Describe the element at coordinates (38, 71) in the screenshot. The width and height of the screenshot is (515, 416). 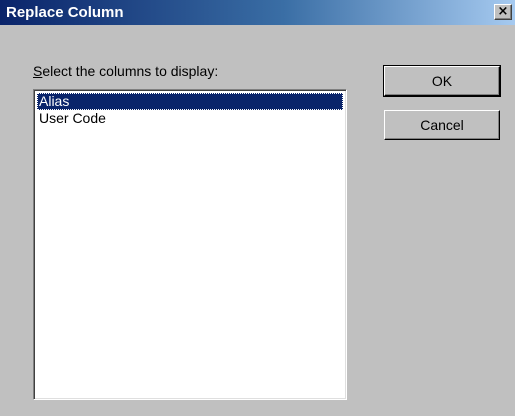
I see `label-accelerator: S` at that location.